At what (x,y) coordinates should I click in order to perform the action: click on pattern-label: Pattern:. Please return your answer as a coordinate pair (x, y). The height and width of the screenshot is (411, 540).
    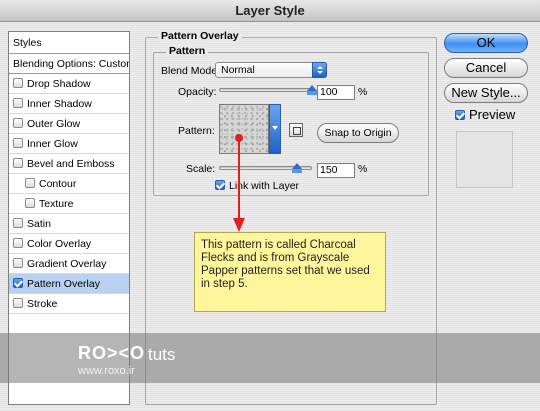
    Looking at the image, I should click on (196, 131).